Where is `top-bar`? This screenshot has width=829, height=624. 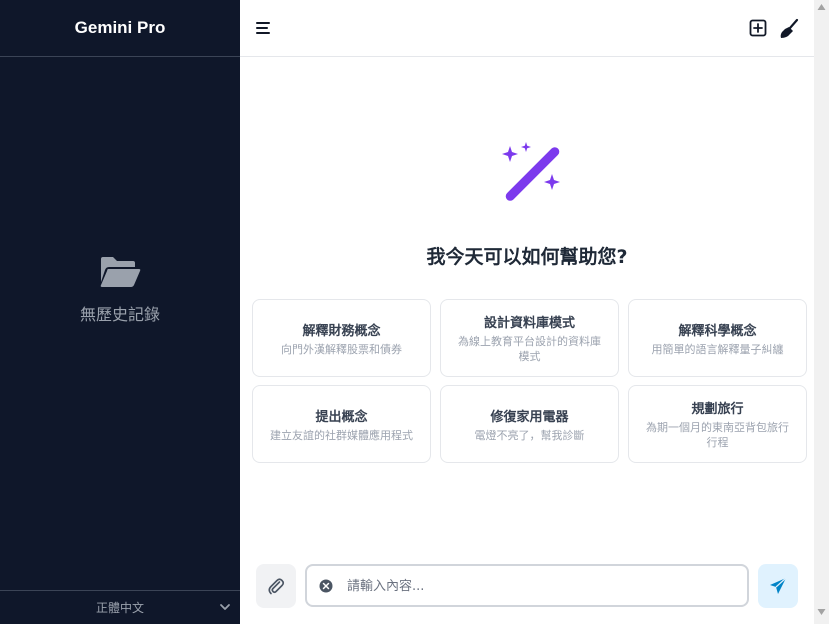 top-bar is located at coordinates (527, 28).